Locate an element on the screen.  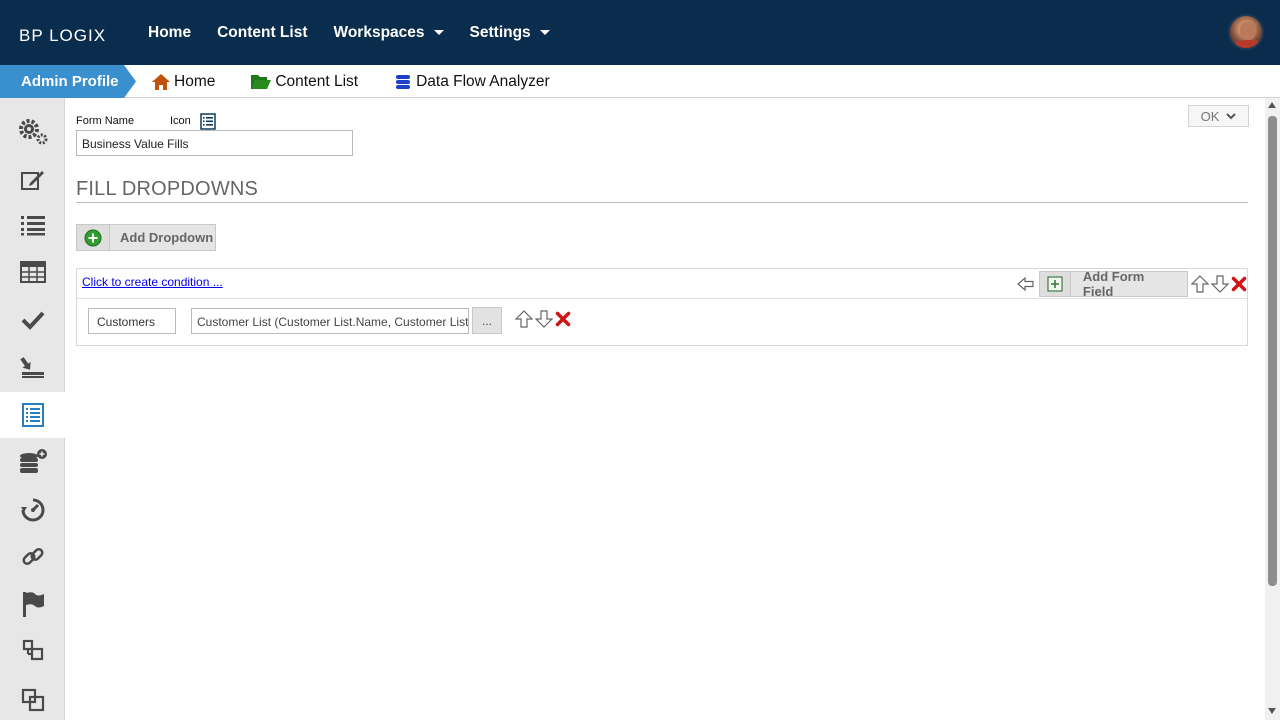
plus-square-icon is located at coordinates (1055, 284).